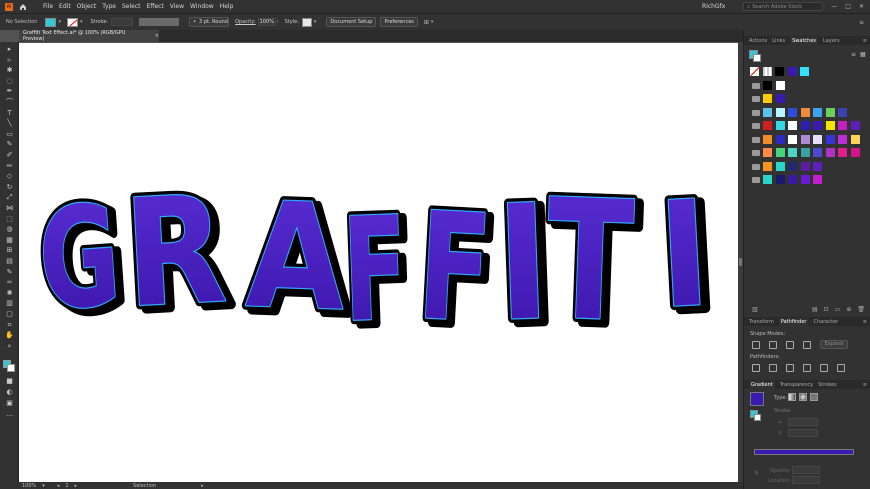  I want to click on style-dropdown-icon: ▾, so click(315, 22).